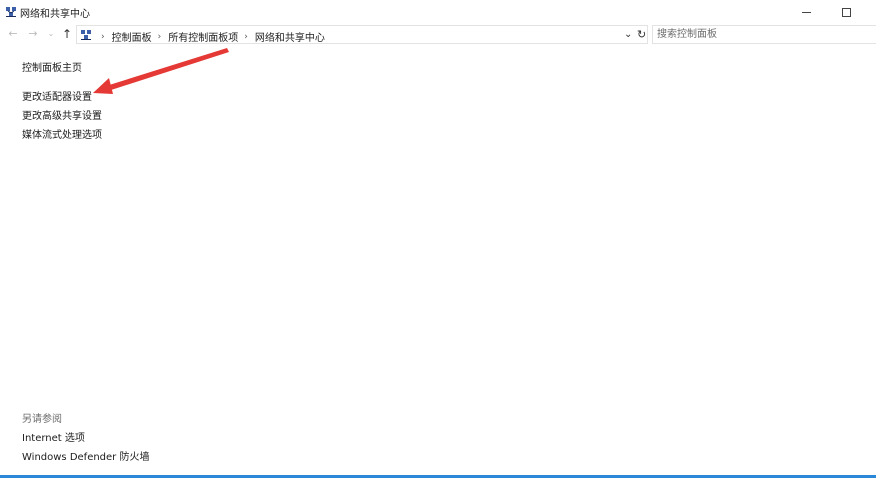  Describe the element at coordinates (62, 114) in the screenshot. I see `change-advanced-sharing-link: 更改高级共享设置` at that location.